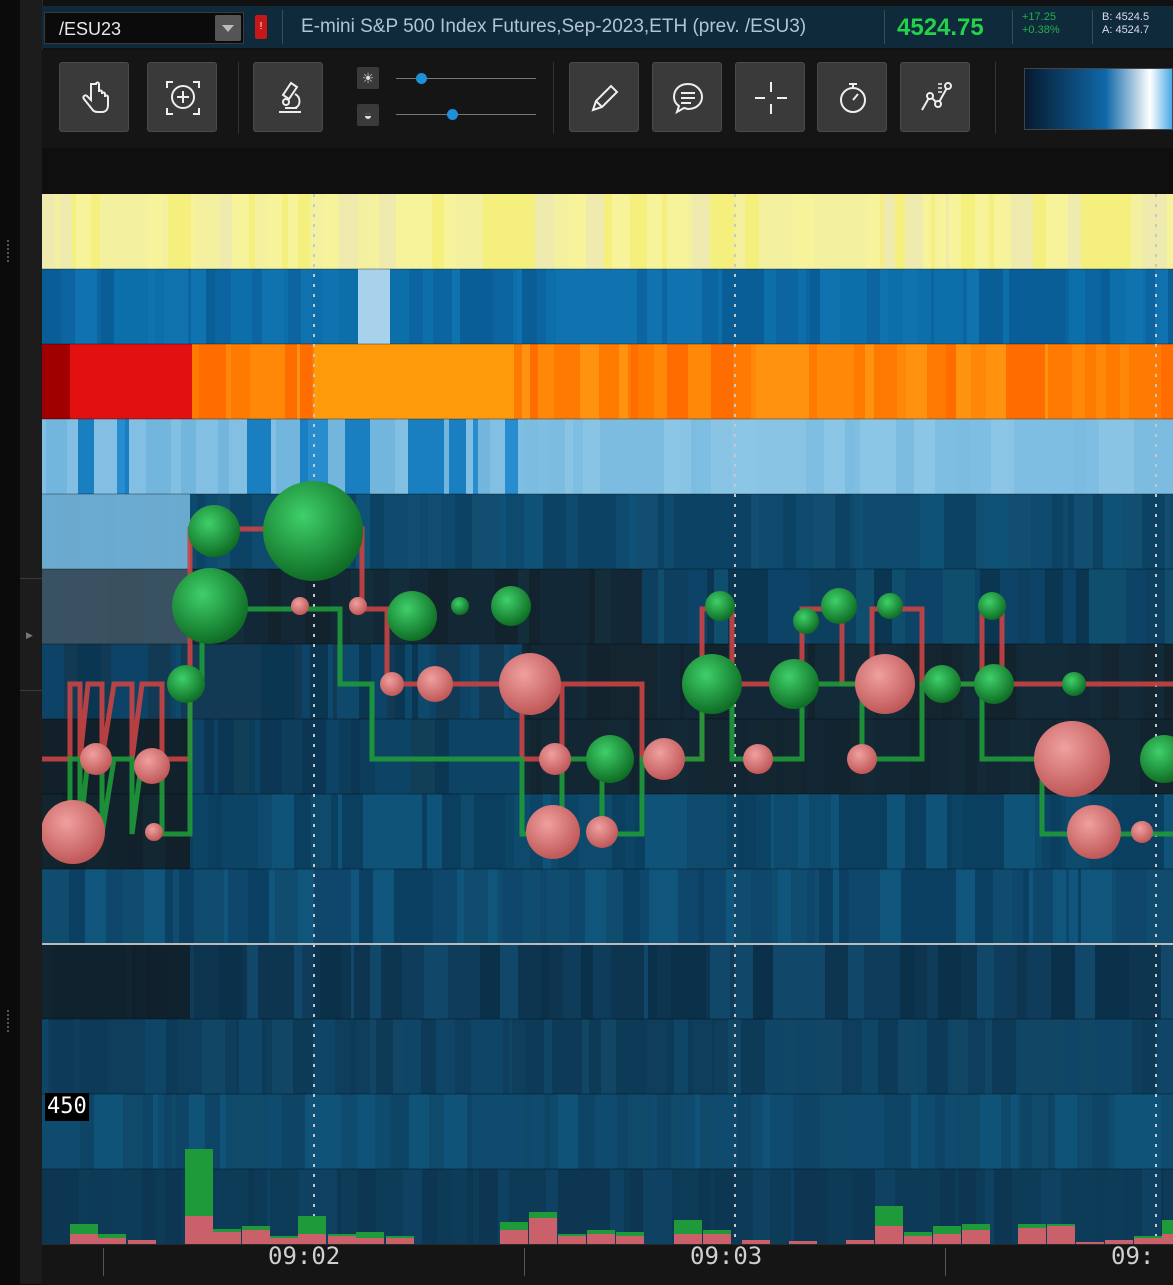 The width and height of the screenshot is (1173, 1285). What do you see at coordinates (607, 1264) in the screenshot?
I see `time-axis` at bounding box center [607, 1264].